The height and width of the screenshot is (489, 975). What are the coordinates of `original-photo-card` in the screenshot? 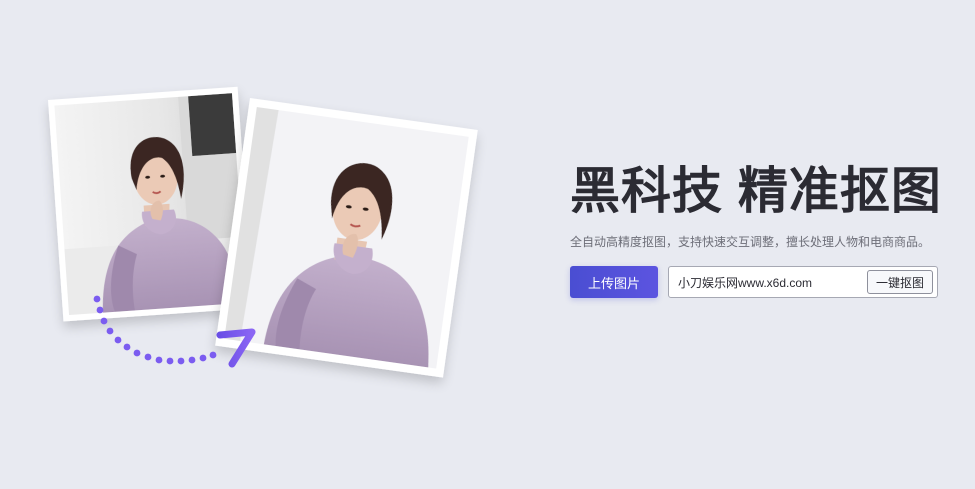 It's located at (150, 204).